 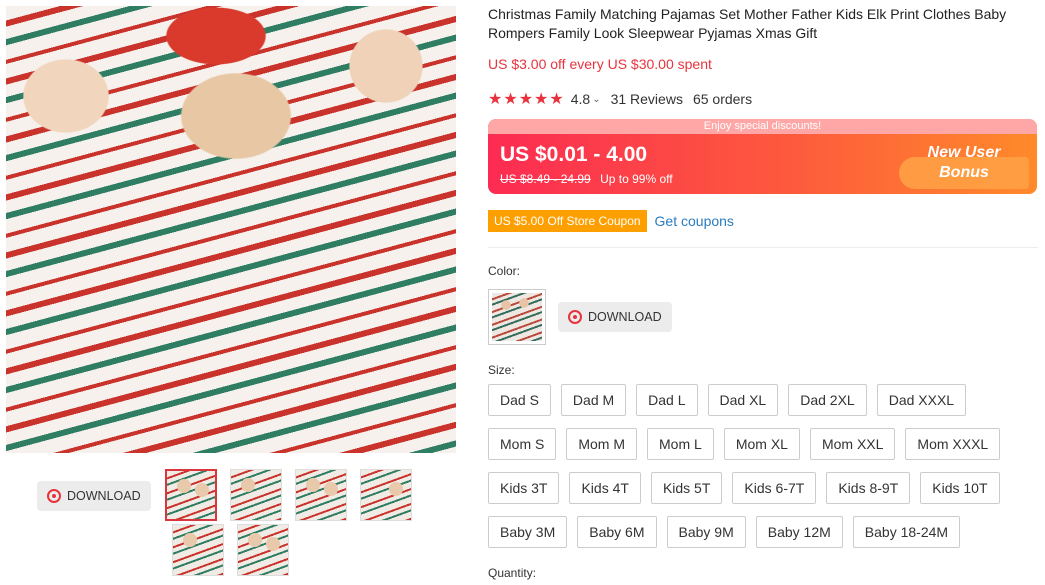 I want to click on size-row: Mom S Mom M Mom L Mom XL Mom XXL Mom XXXL, so click(x=764, y=444).